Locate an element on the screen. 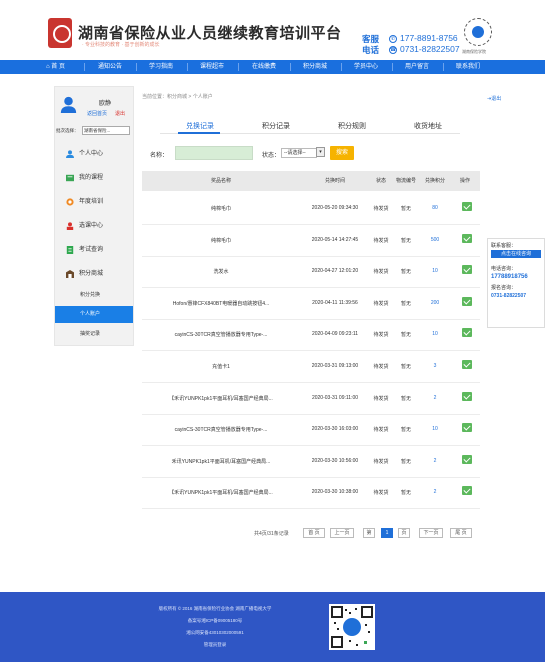 The image size is (545, 662). qr-caption: 湖南保险学院 is located at coordinates (474, 51).